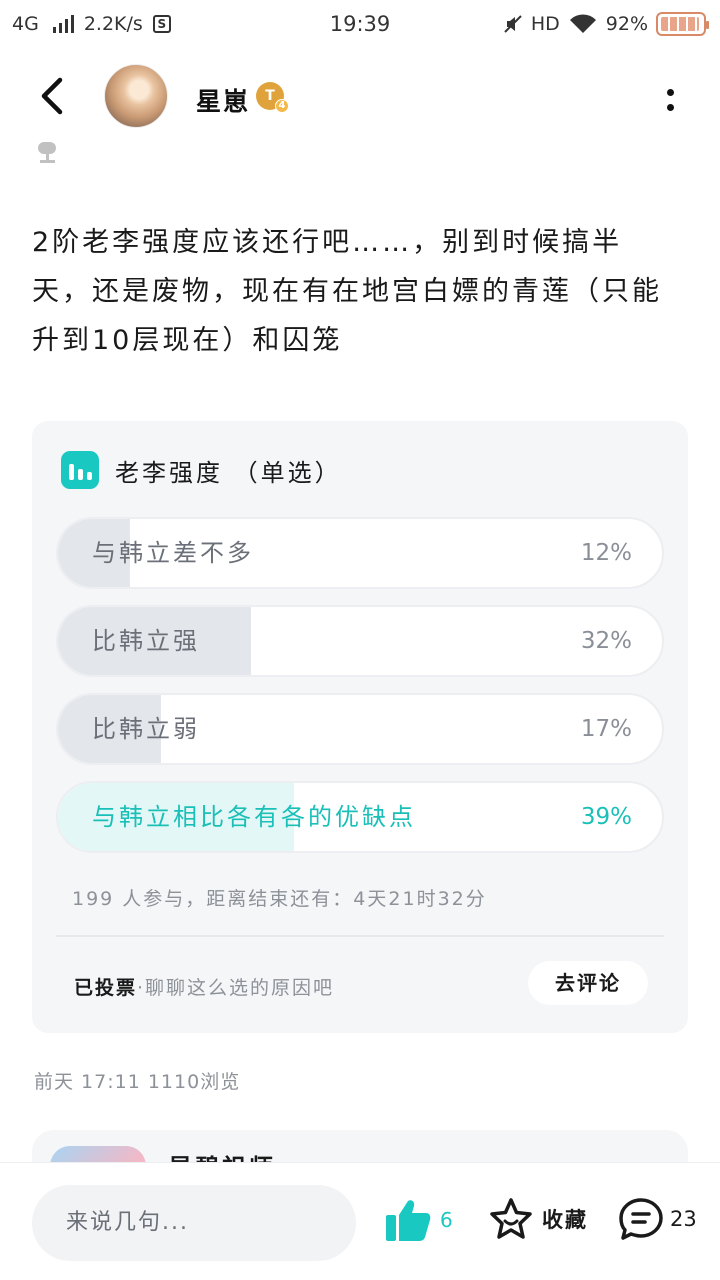 The image size is (720, 1280). What do you see at coordinates (606, 553) in the screenshot?
I see `poll-option-percent: 12%` at bounding box center [606, 553].